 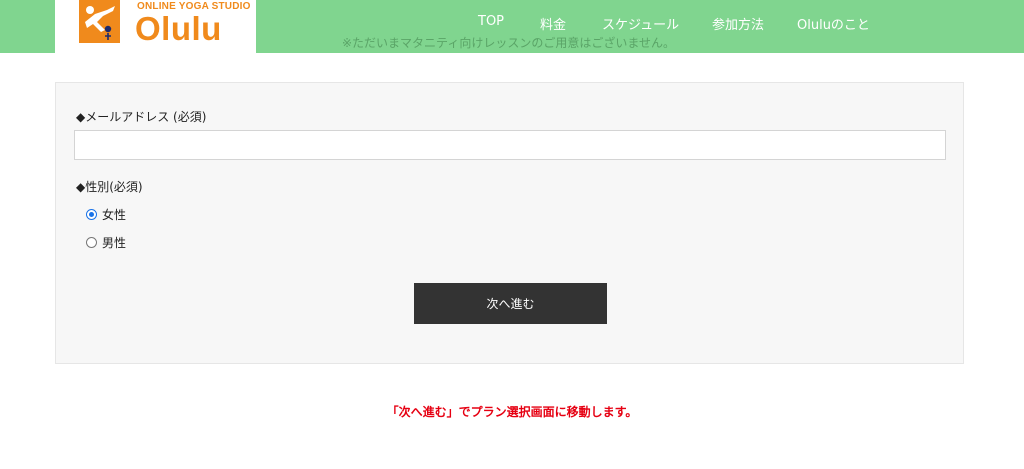 I want to click on nav-item-how-to-join: 参加方法, so click(x=738, y=23).